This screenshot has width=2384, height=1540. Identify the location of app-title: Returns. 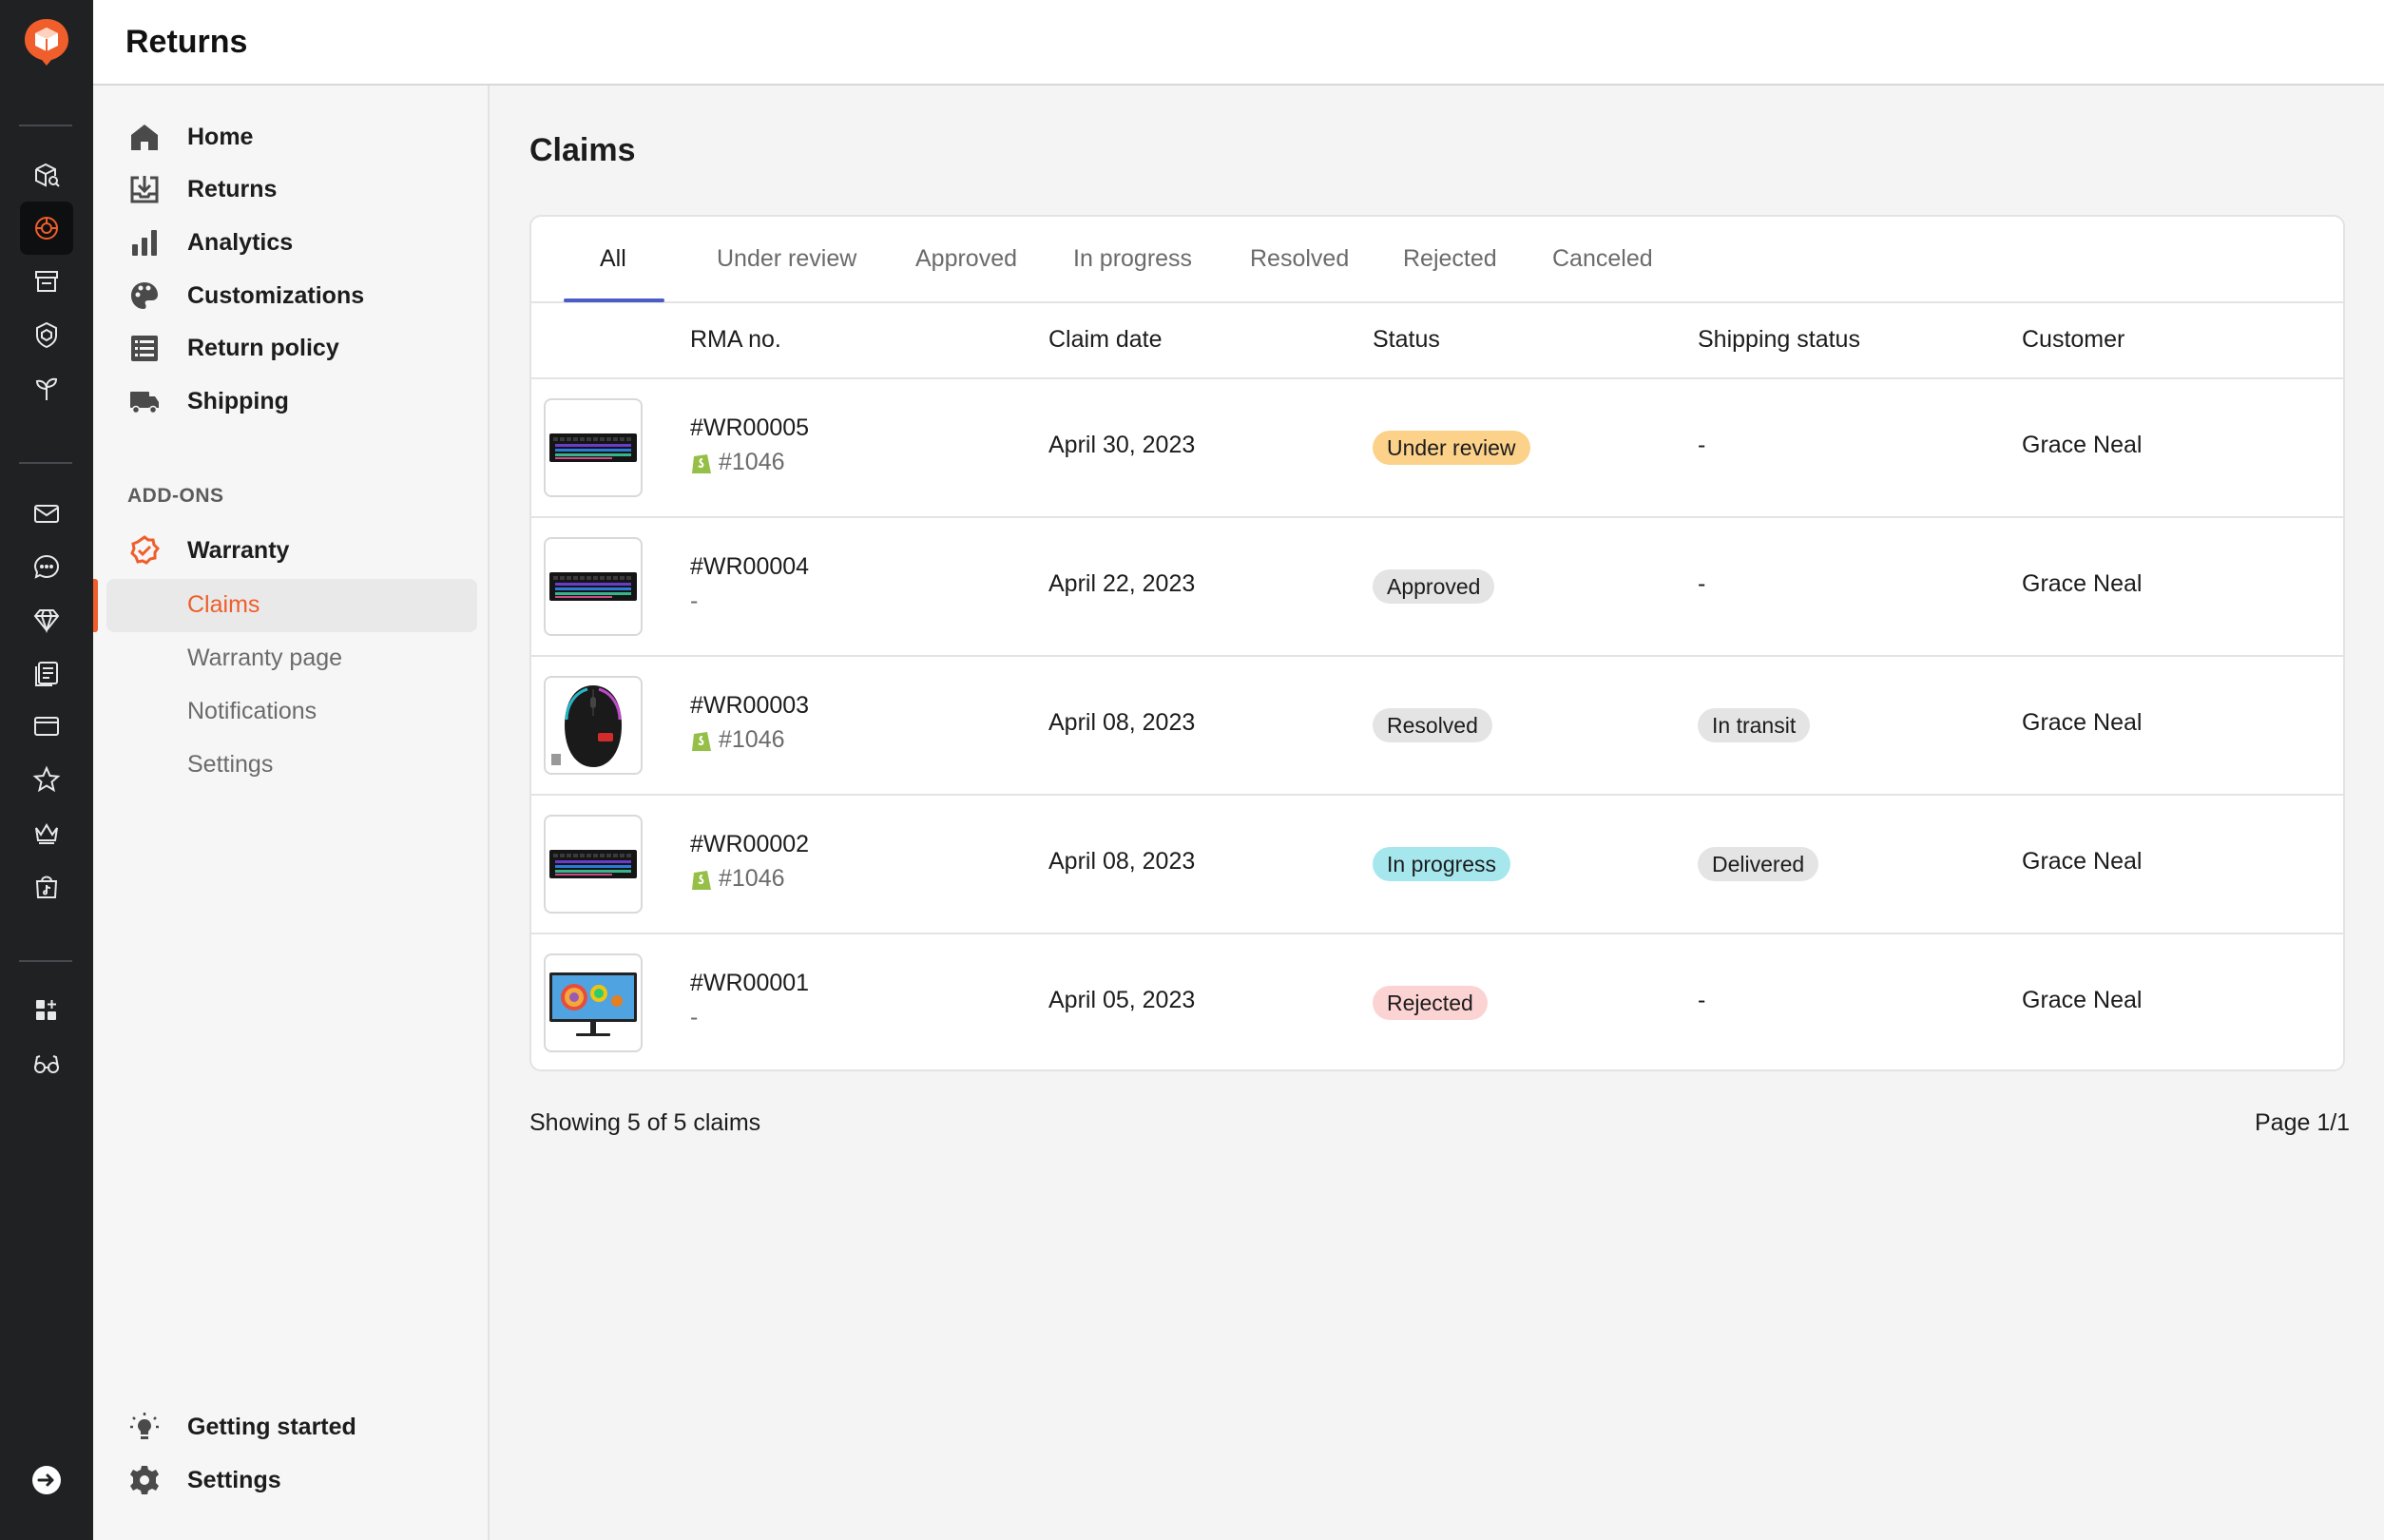
(186, 42).